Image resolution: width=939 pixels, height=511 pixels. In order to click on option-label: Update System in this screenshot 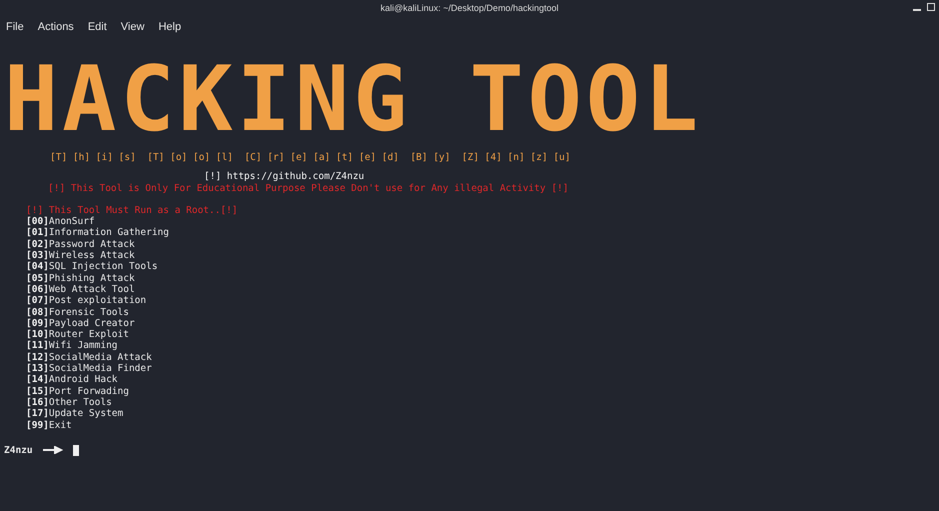, I will do `click(86, 414)`.